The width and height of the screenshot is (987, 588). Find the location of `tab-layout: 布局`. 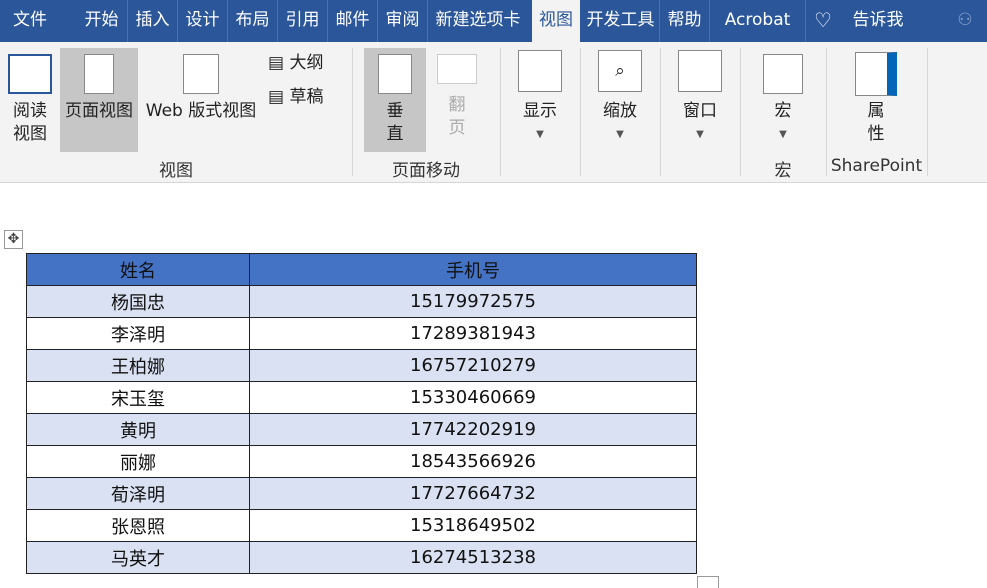

tab-layout: 布局 is located at coordinates (253, 21).